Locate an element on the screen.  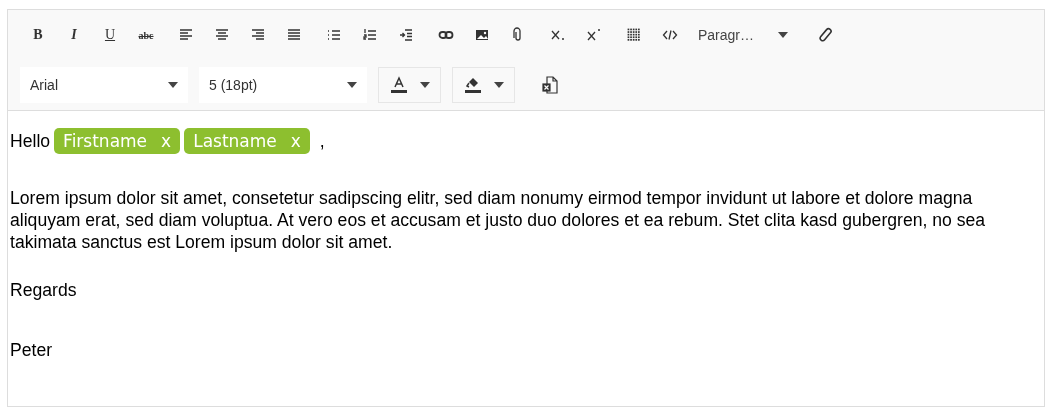
font-size-select: 5 (18pt) is located at coordinates (283, 85).